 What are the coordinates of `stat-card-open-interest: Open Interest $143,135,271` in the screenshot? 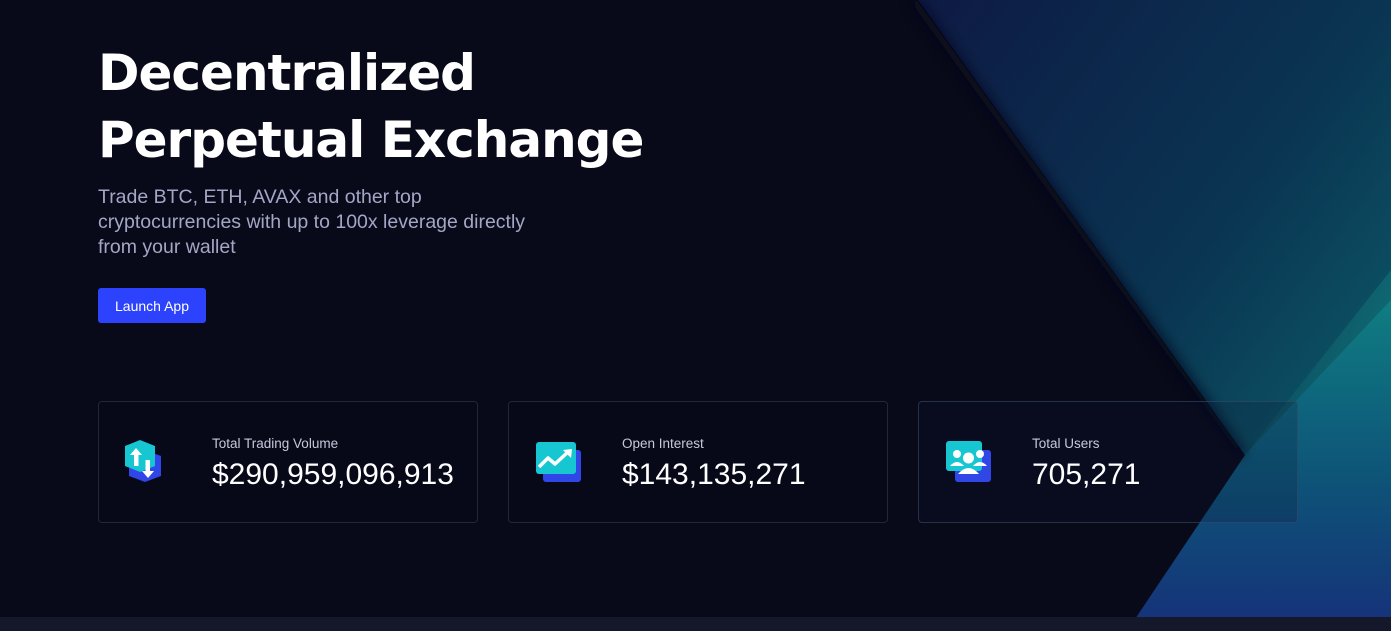 It's located at (698, 462).